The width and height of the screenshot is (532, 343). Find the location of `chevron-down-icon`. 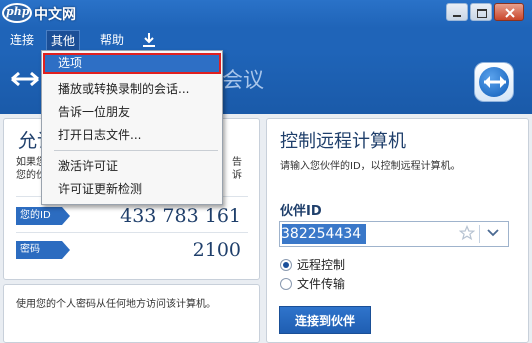

chevron-down-icon is located at coordinates (493, 233).